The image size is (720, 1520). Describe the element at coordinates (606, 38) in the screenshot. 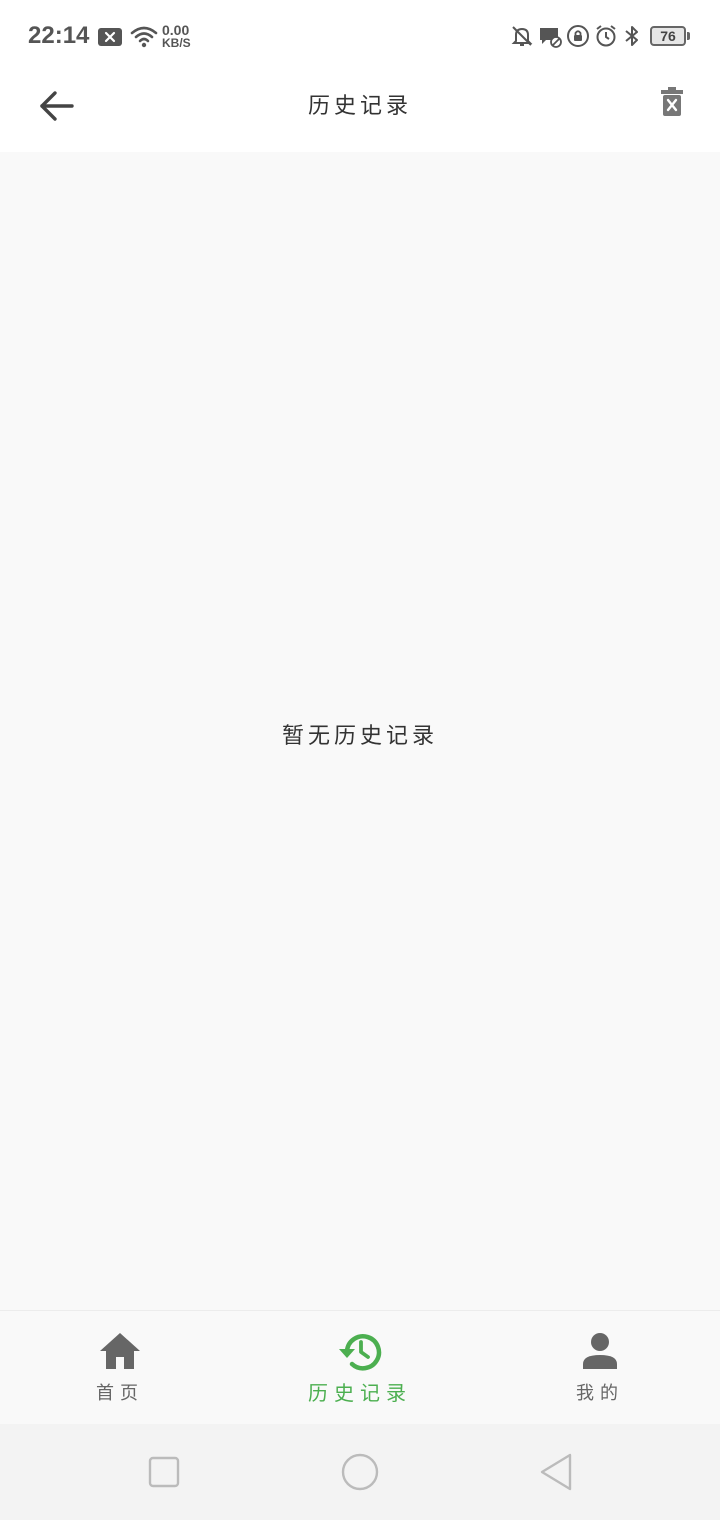

I see `alarm-icon` at that location.